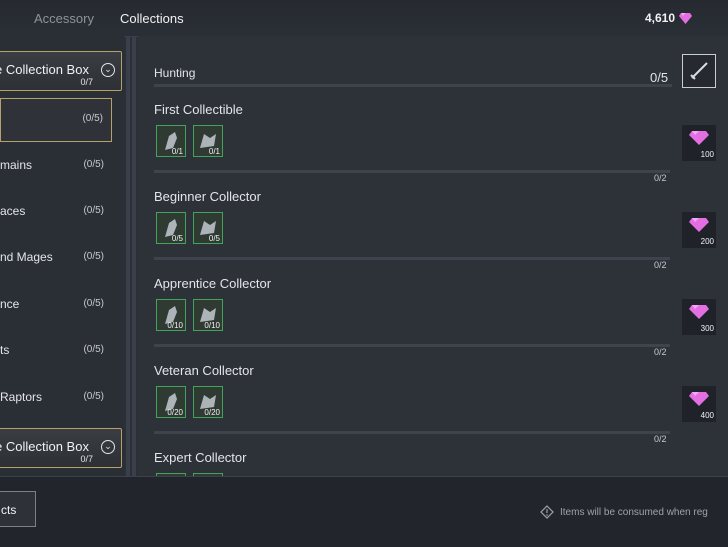 This screenshot has width=728, height=547. I want to click on tab-collections: Collections, so click(152, 18).